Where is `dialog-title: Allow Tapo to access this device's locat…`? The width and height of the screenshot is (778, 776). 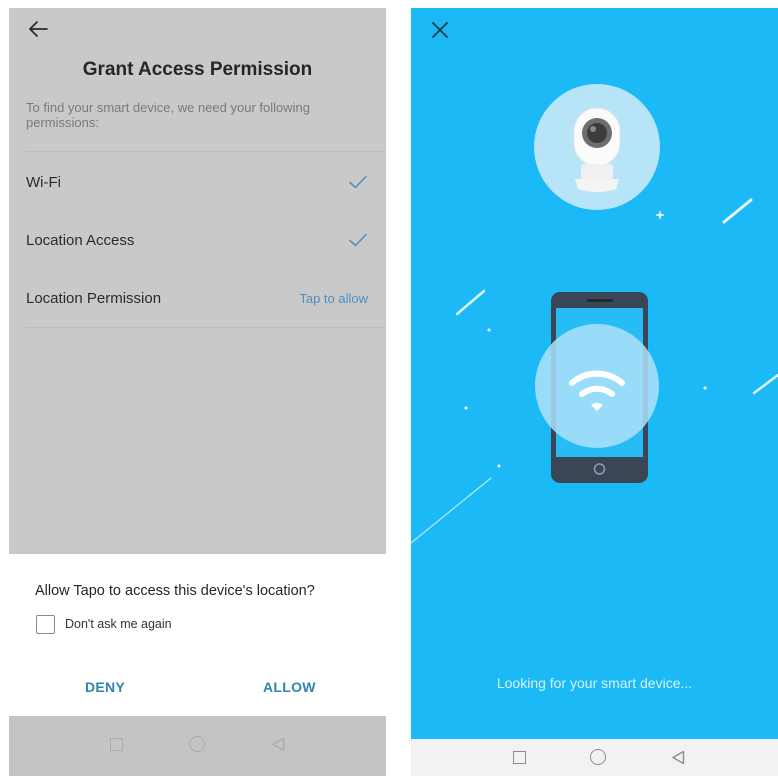
dialog-title: Allow Tapo to access this device's locat… is located at coordinates (175, 591).